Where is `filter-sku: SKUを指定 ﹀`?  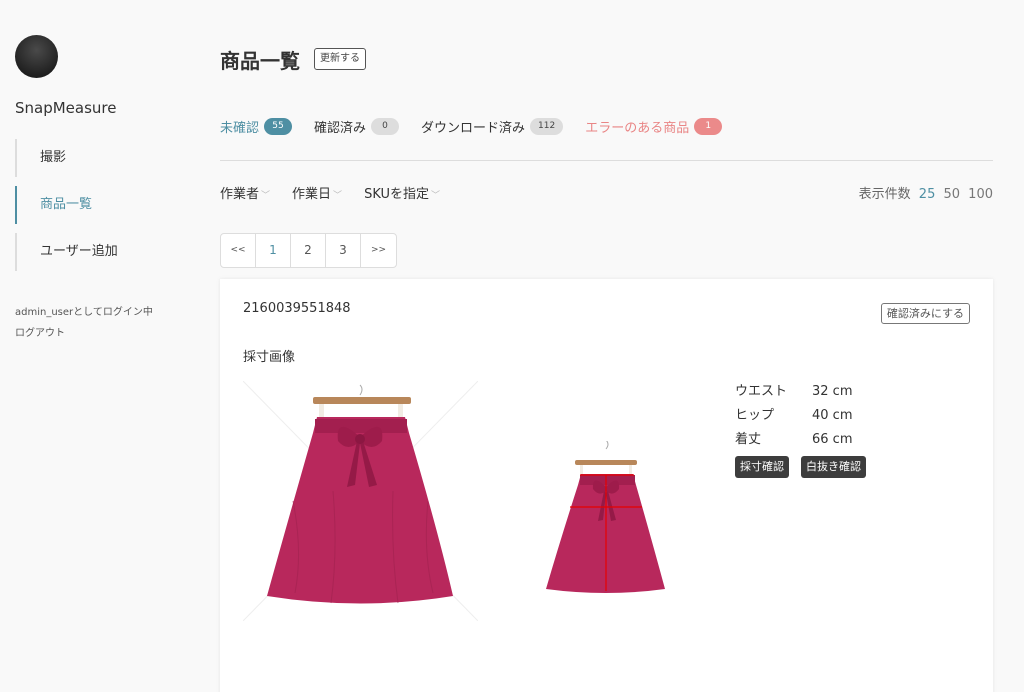
filter-sku: SKUを指定 ﹀ is located at coordinates (402, 192).